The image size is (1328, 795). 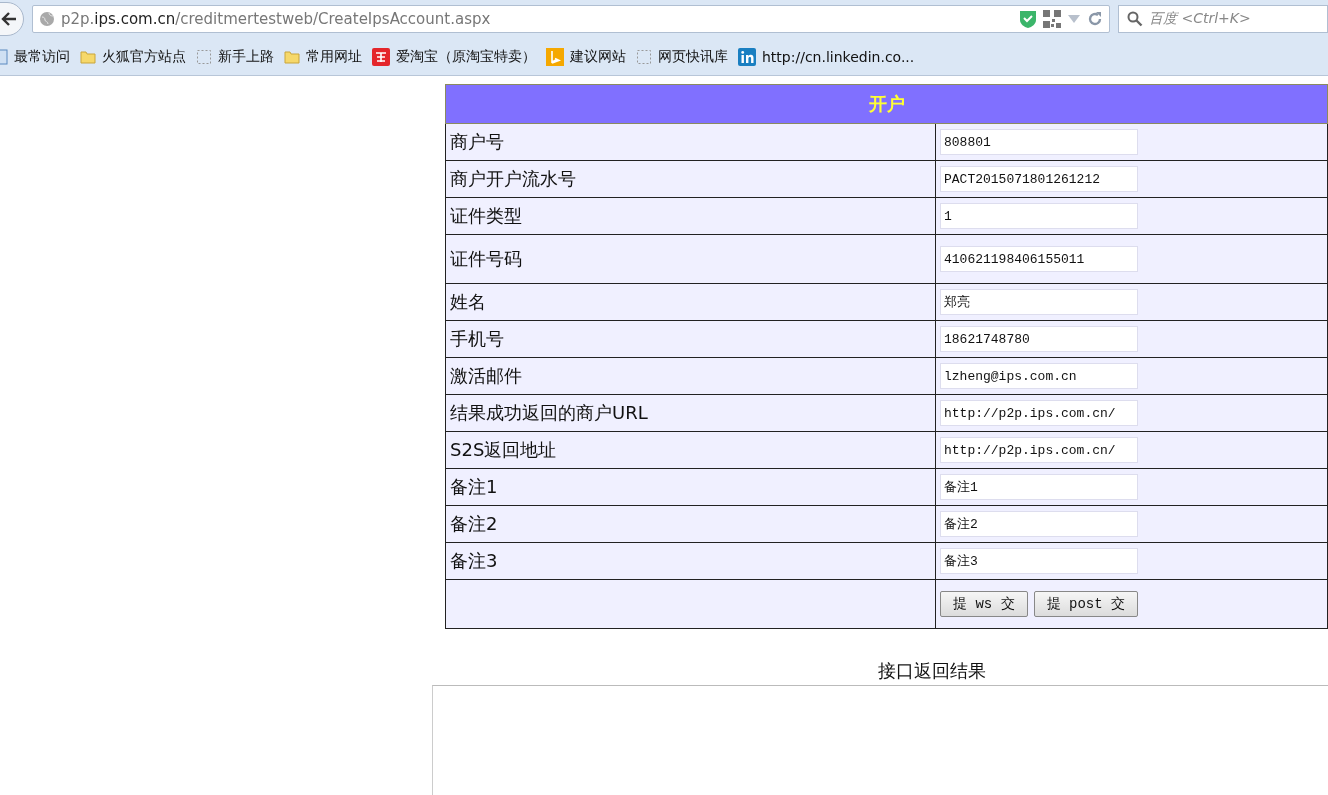 What do you see at coordinates (984, 604) in the screenshot?
I see `submit-button: 提 ws 交` at bounding box center [984, 604].